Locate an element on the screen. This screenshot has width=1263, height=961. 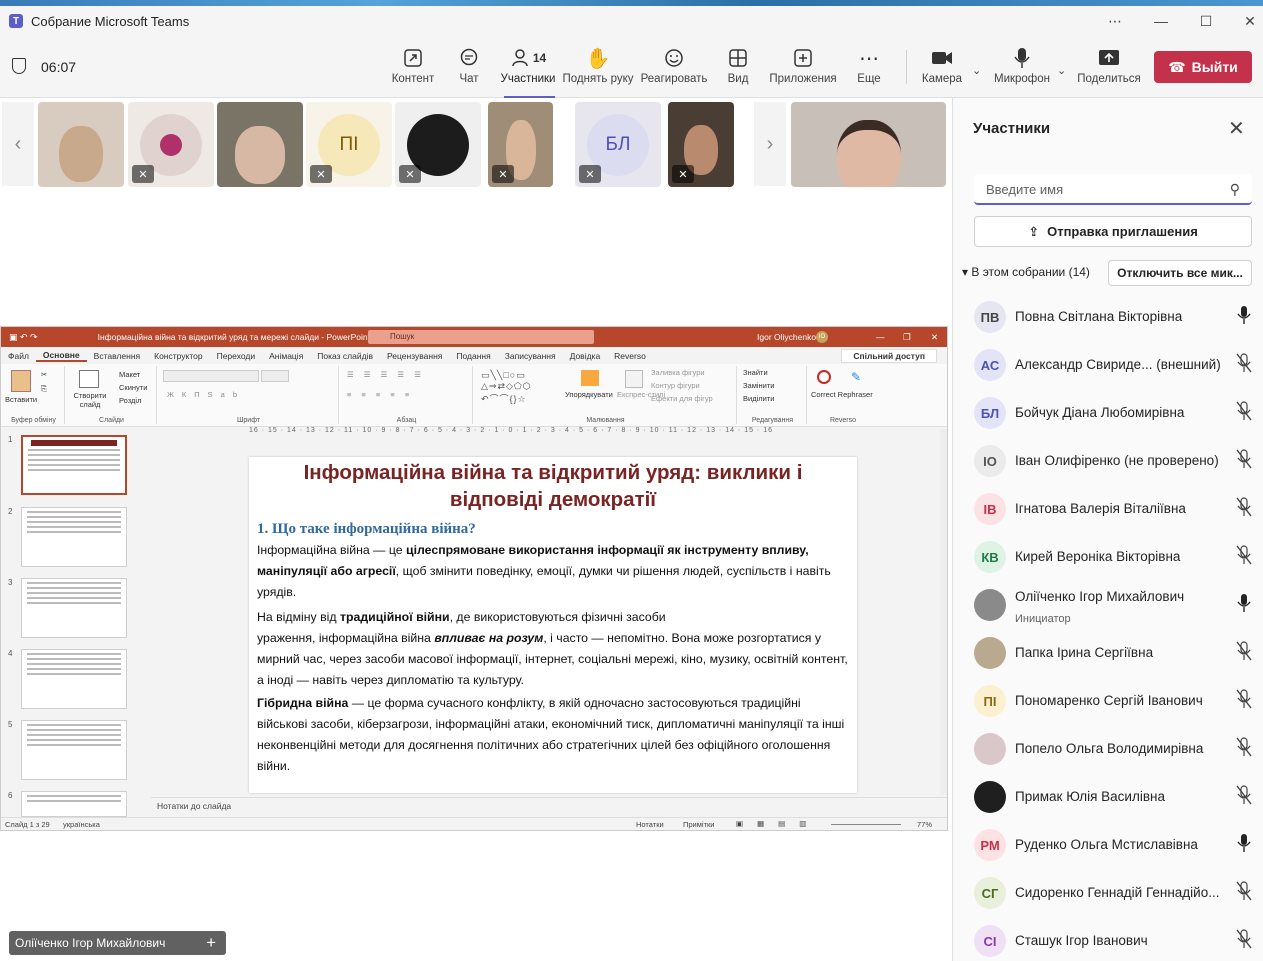
participant-row: СІ Сташук Ігор Іванович is located at coordinates (1108, 938).